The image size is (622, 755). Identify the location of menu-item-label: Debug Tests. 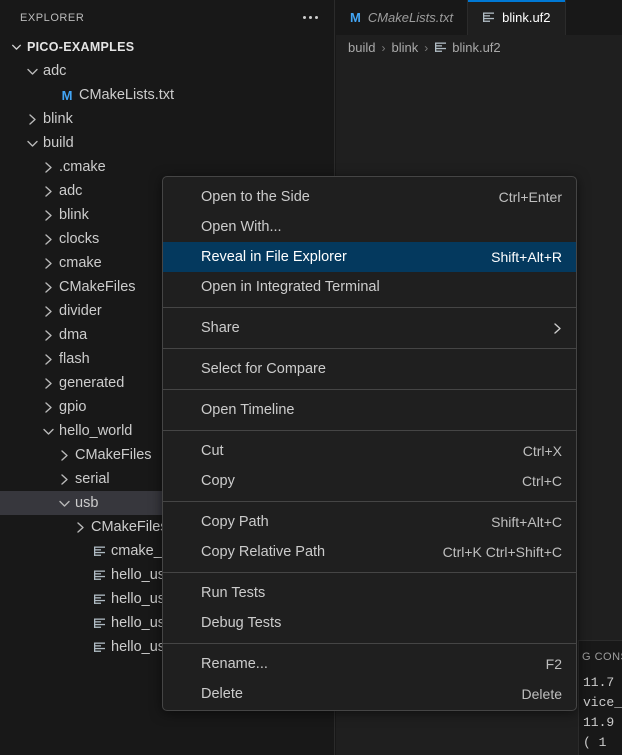
(241, 623).